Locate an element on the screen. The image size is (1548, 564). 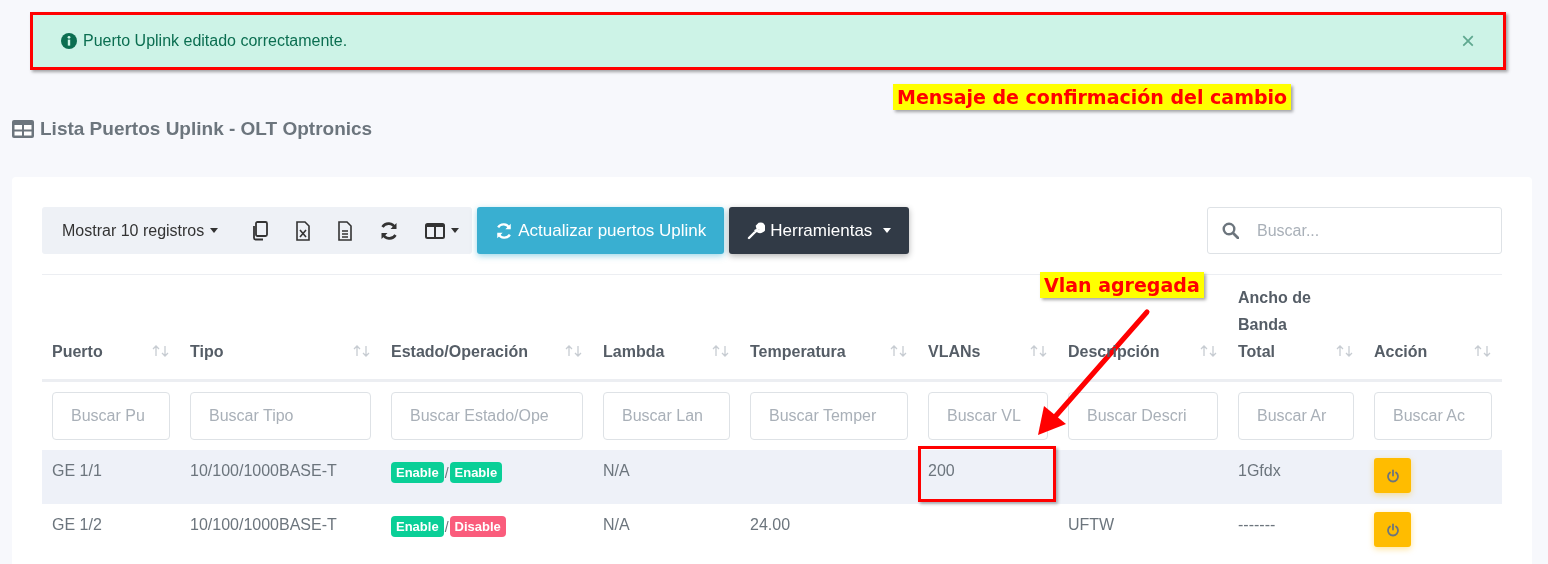
table-cell: 24.00 is located at coordinates (770, 524).